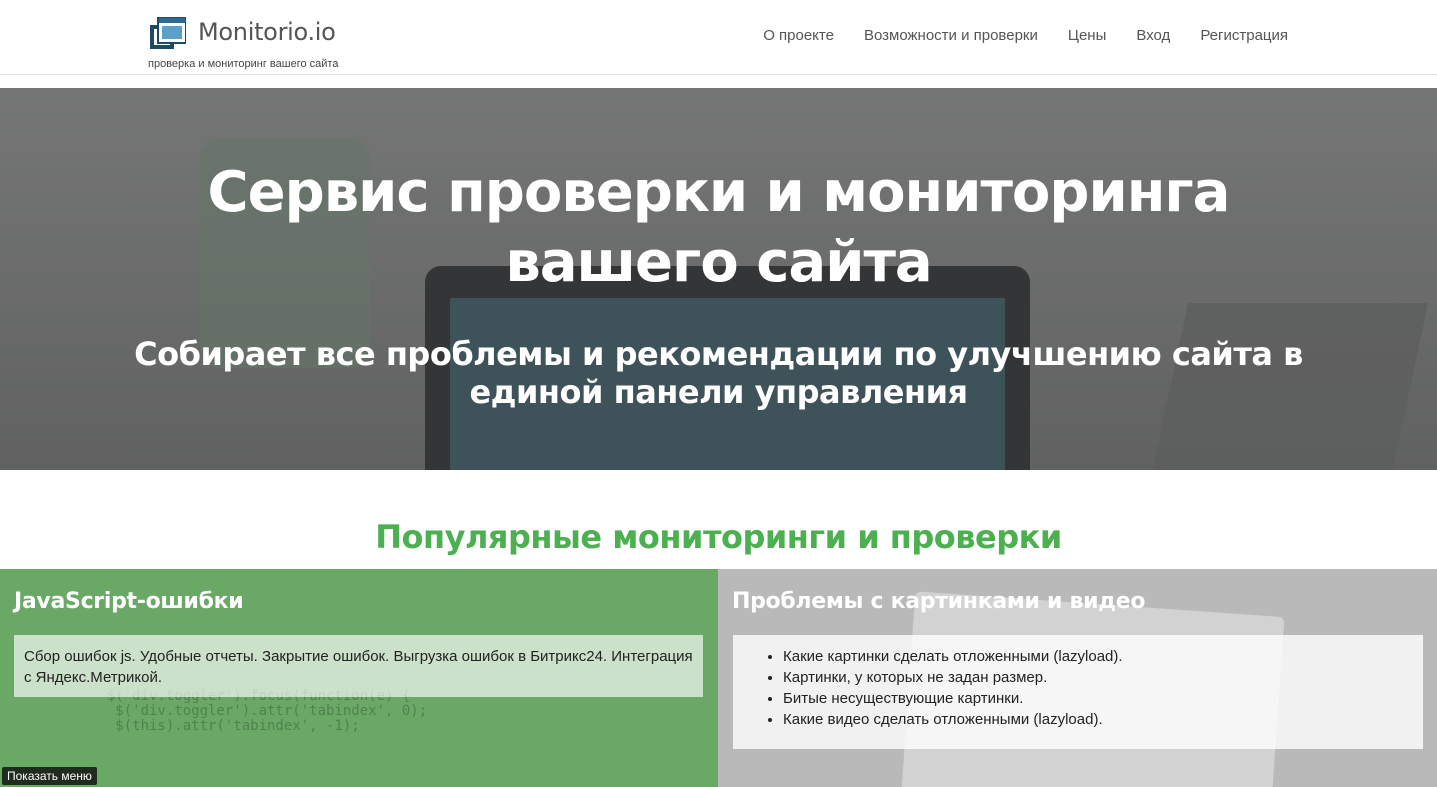 Image resolution: width=1437 pixels, height=787 pixels. Describe the element at coordinates (1153, 35) in the screenshot. I see `nav-item-login: Вход` at that location.